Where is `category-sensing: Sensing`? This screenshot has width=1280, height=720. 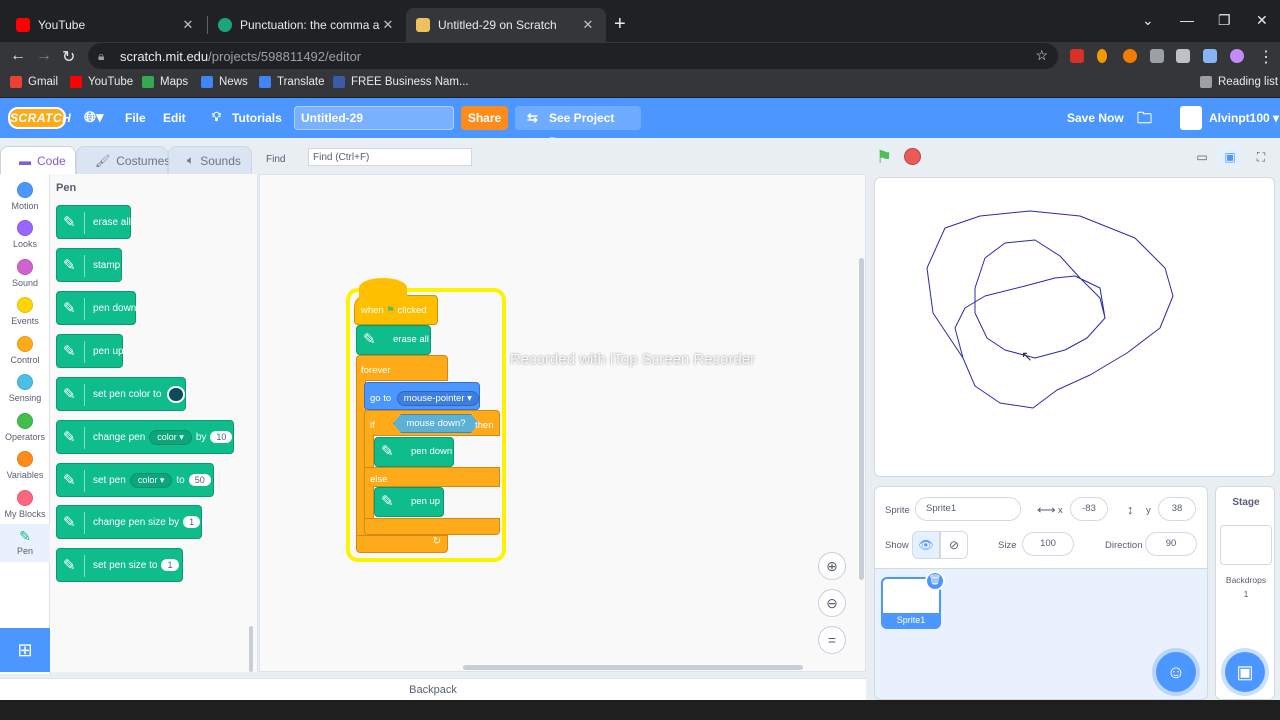
category-sensing: Sensing is located at coordinates (25, 388).